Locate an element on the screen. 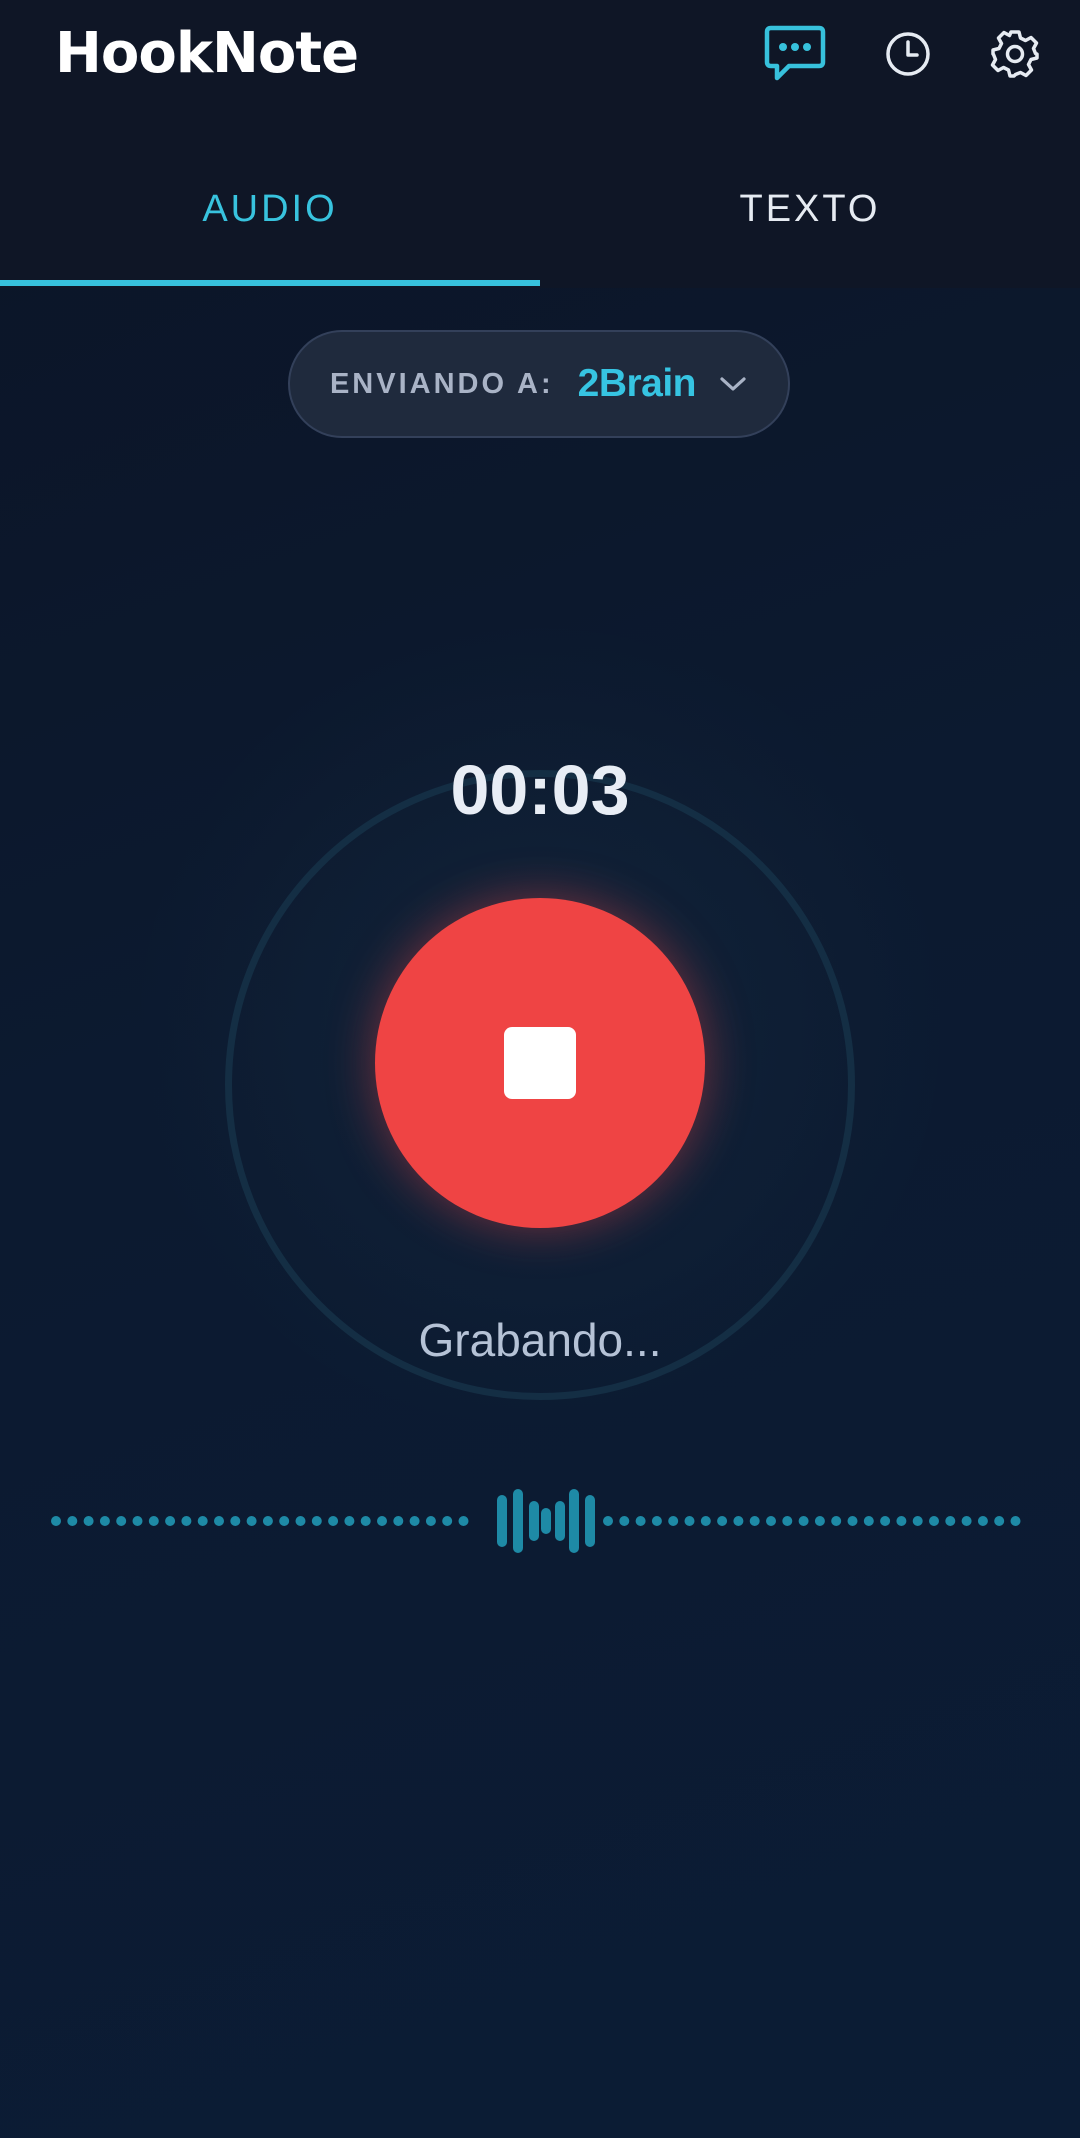  app-title: HookNote is located at coordinates (207, 53).